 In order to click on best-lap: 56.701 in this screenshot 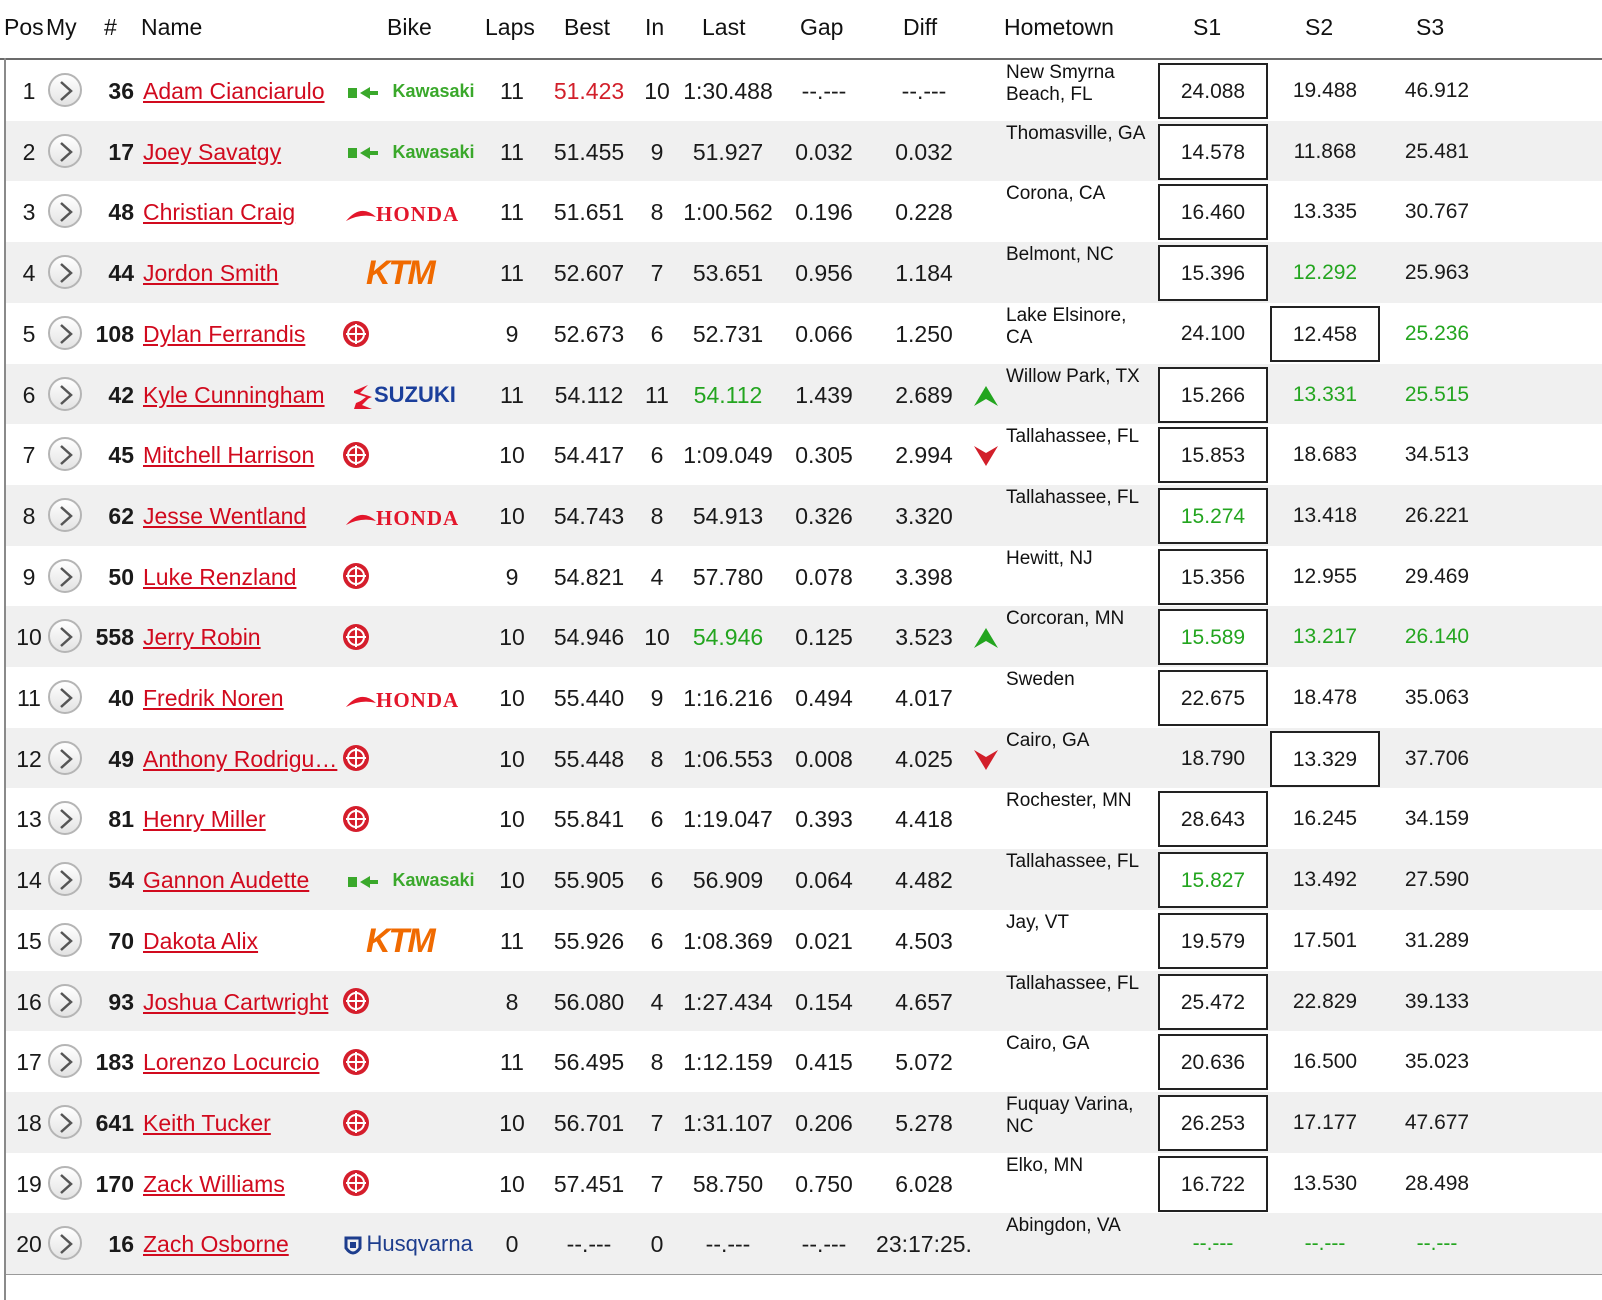, I will do `click(589, 1122)`.